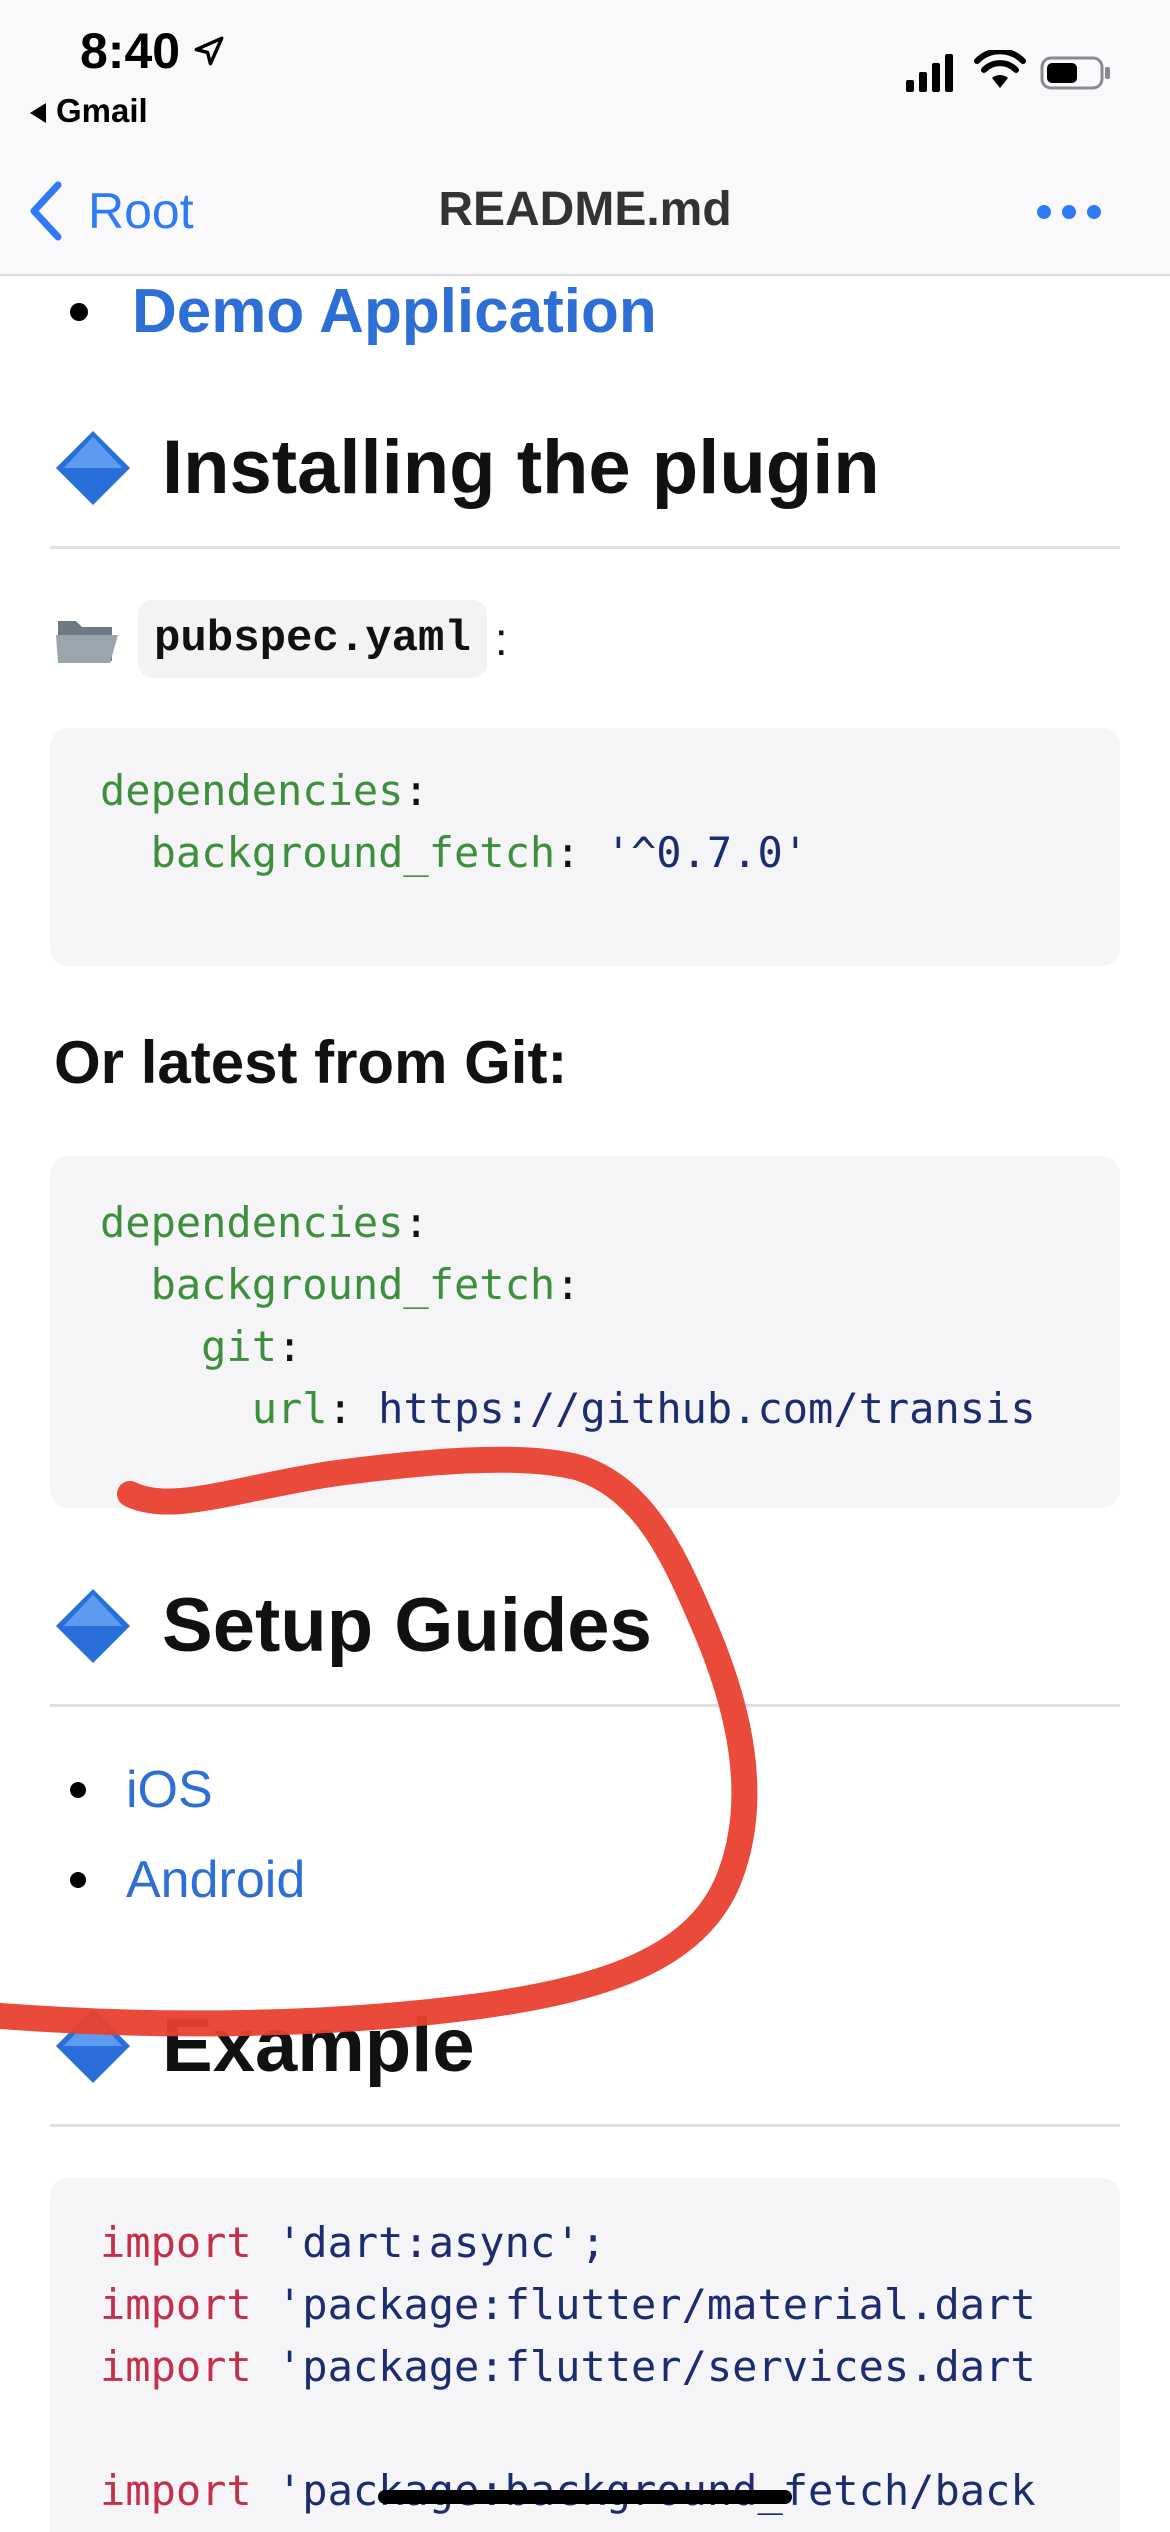 Image resolution: width=1170 pixels, height=2532 pixels. I want to click on heading-setup-guides: Setup Guides, so click(353, 1625).